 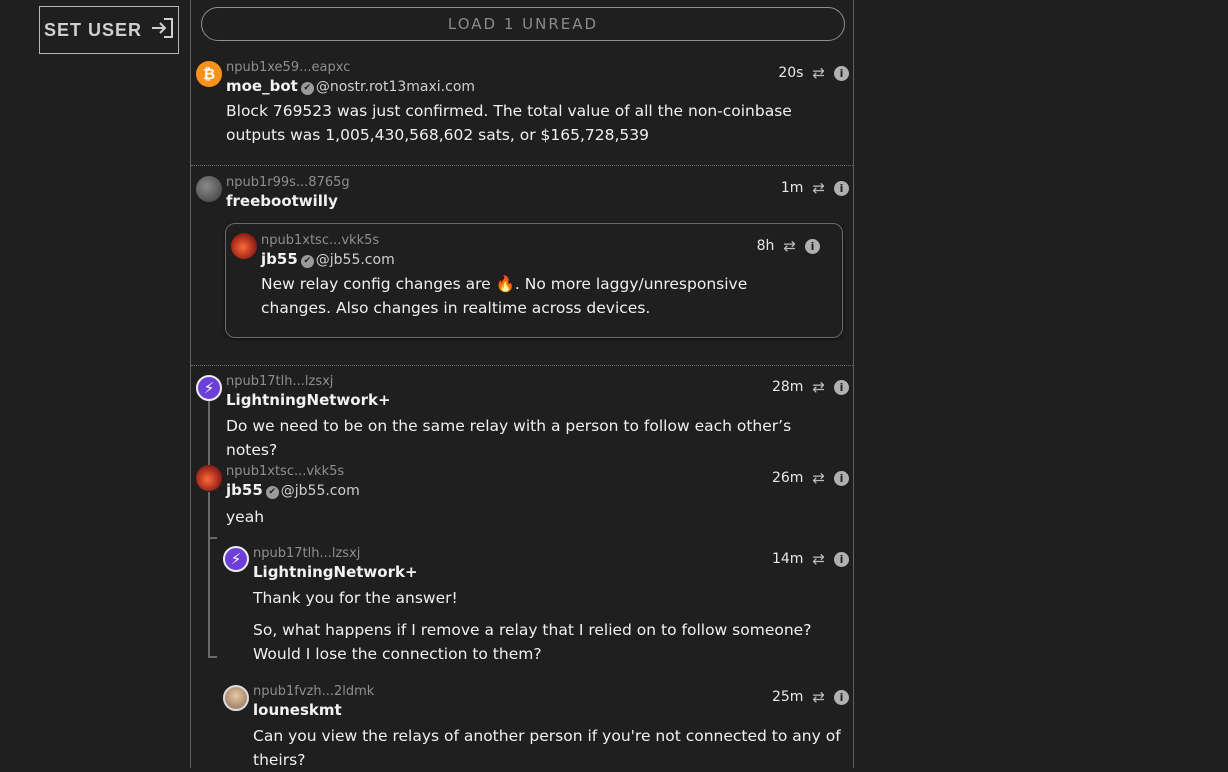 What do you see at coordinates (791, 73) in the screenshot?
I see `note-time: 20s` at bounding box center [791, 73].